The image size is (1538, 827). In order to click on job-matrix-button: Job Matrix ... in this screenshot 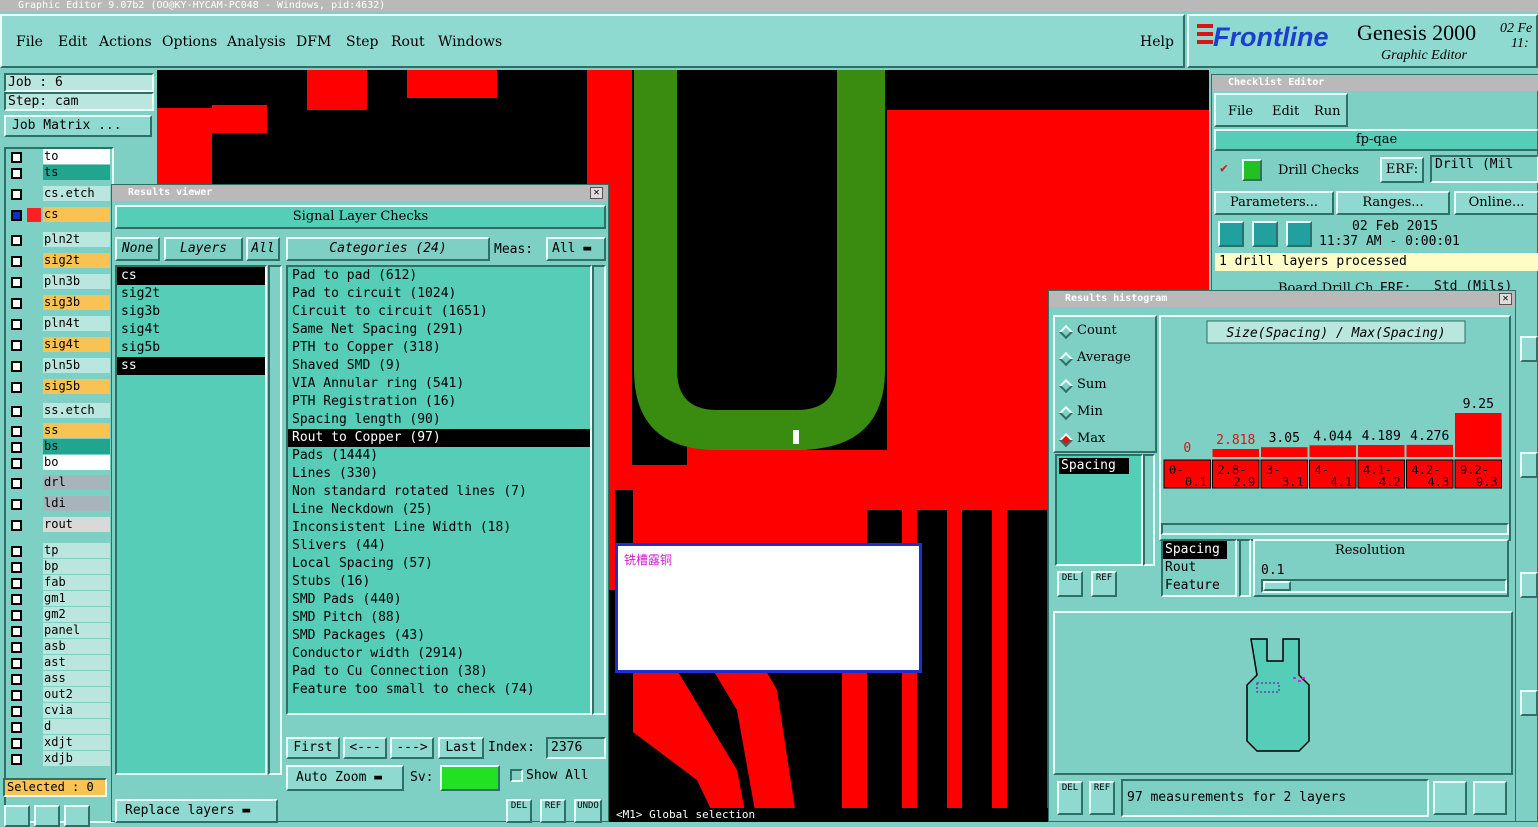, I will do `click(78, 126)`.